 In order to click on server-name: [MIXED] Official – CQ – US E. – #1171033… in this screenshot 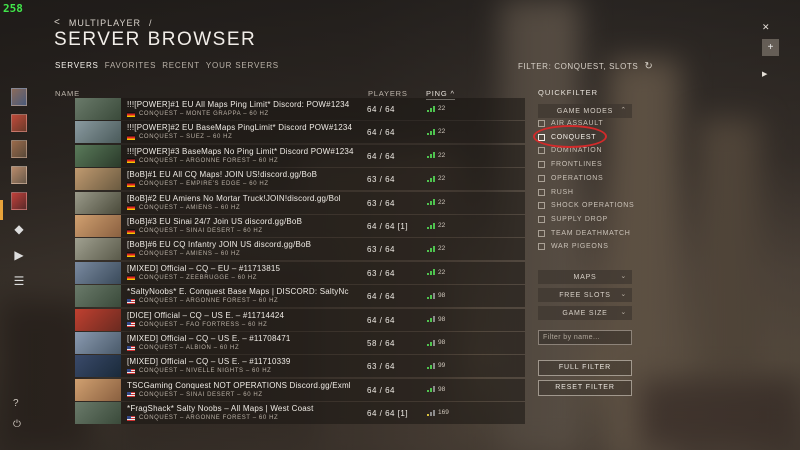, I will do `click(209, 362)`.